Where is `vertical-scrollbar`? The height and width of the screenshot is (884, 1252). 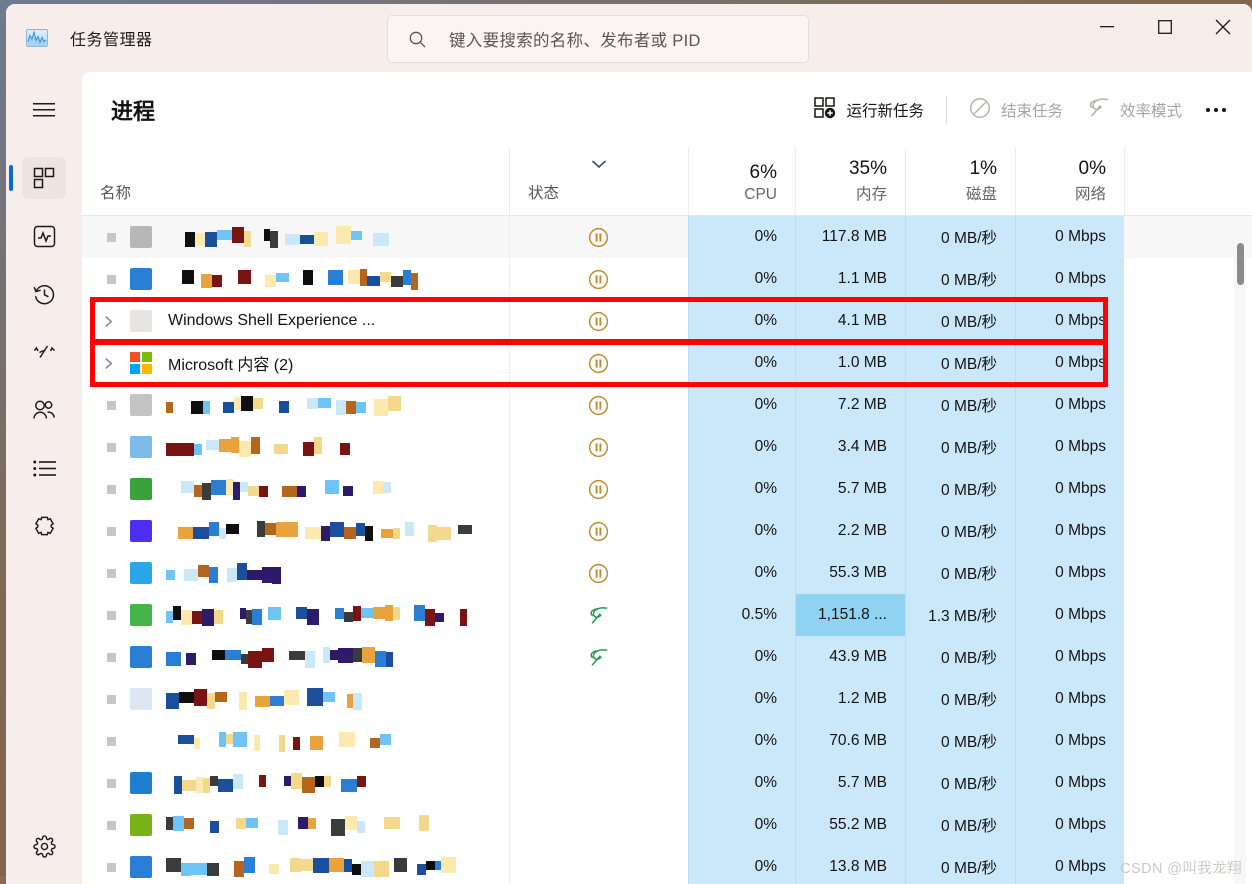
vertical-scrollbar is located at coordinates (1240, 550).